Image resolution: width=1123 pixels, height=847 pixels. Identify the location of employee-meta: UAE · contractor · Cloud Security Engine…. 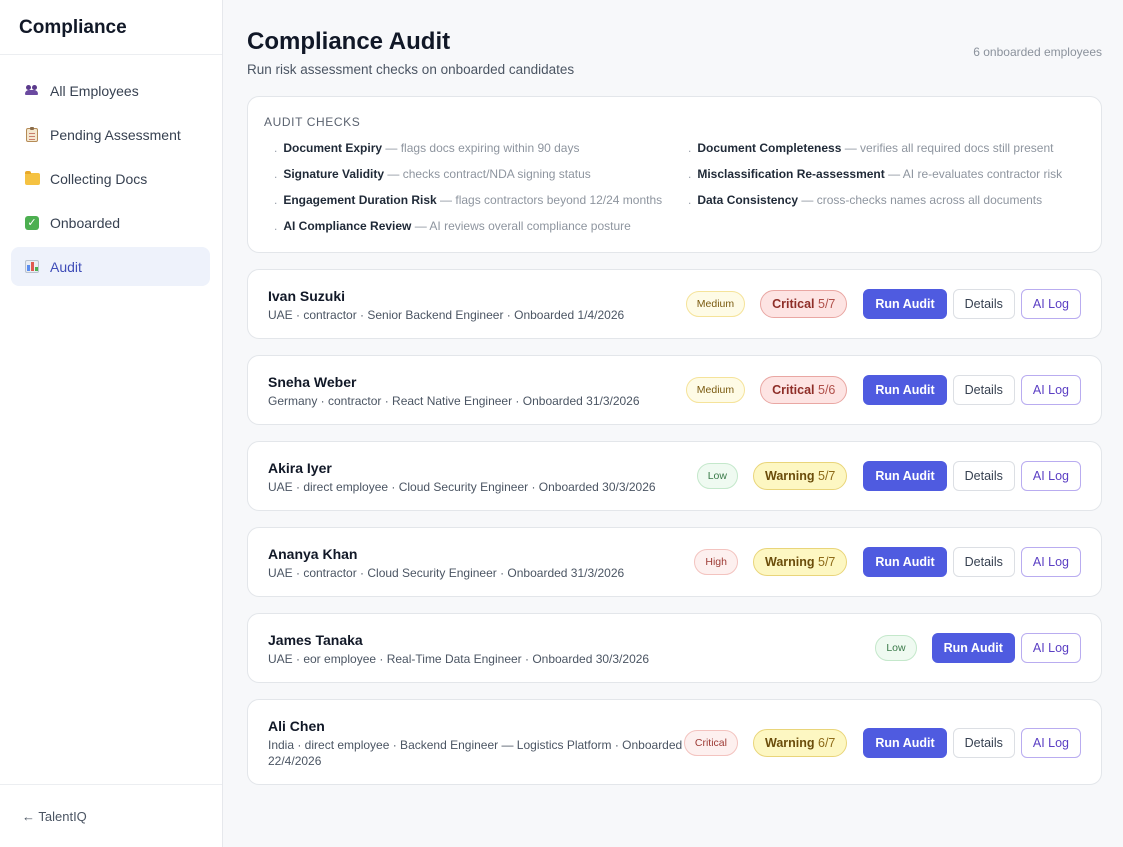
(446, 573).